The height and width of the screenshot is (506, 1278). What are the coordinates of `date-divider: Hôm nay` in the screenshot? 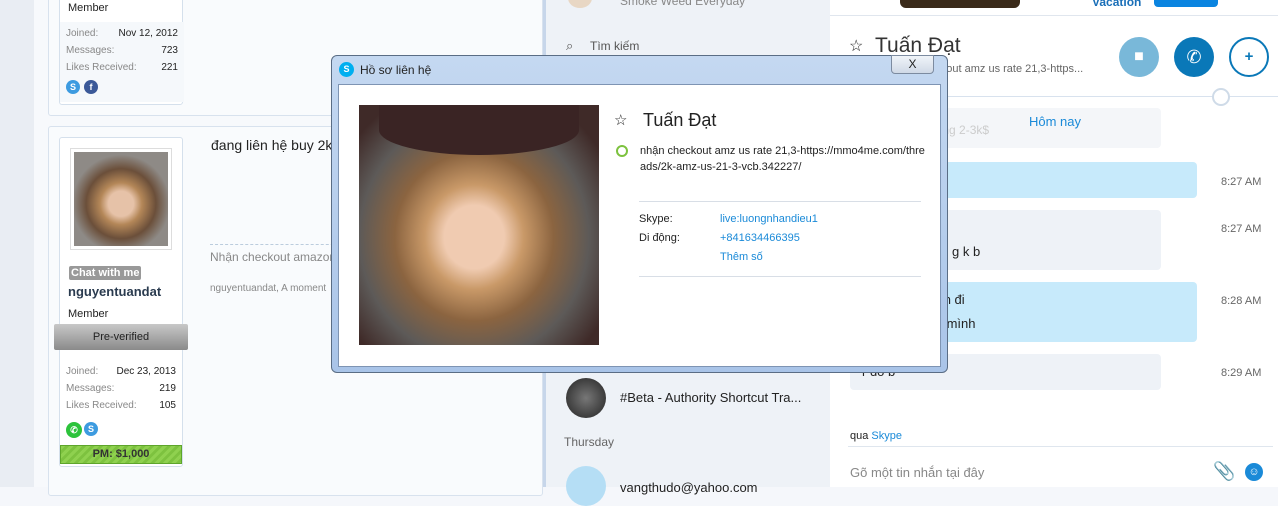 It's located at (1055, 121).